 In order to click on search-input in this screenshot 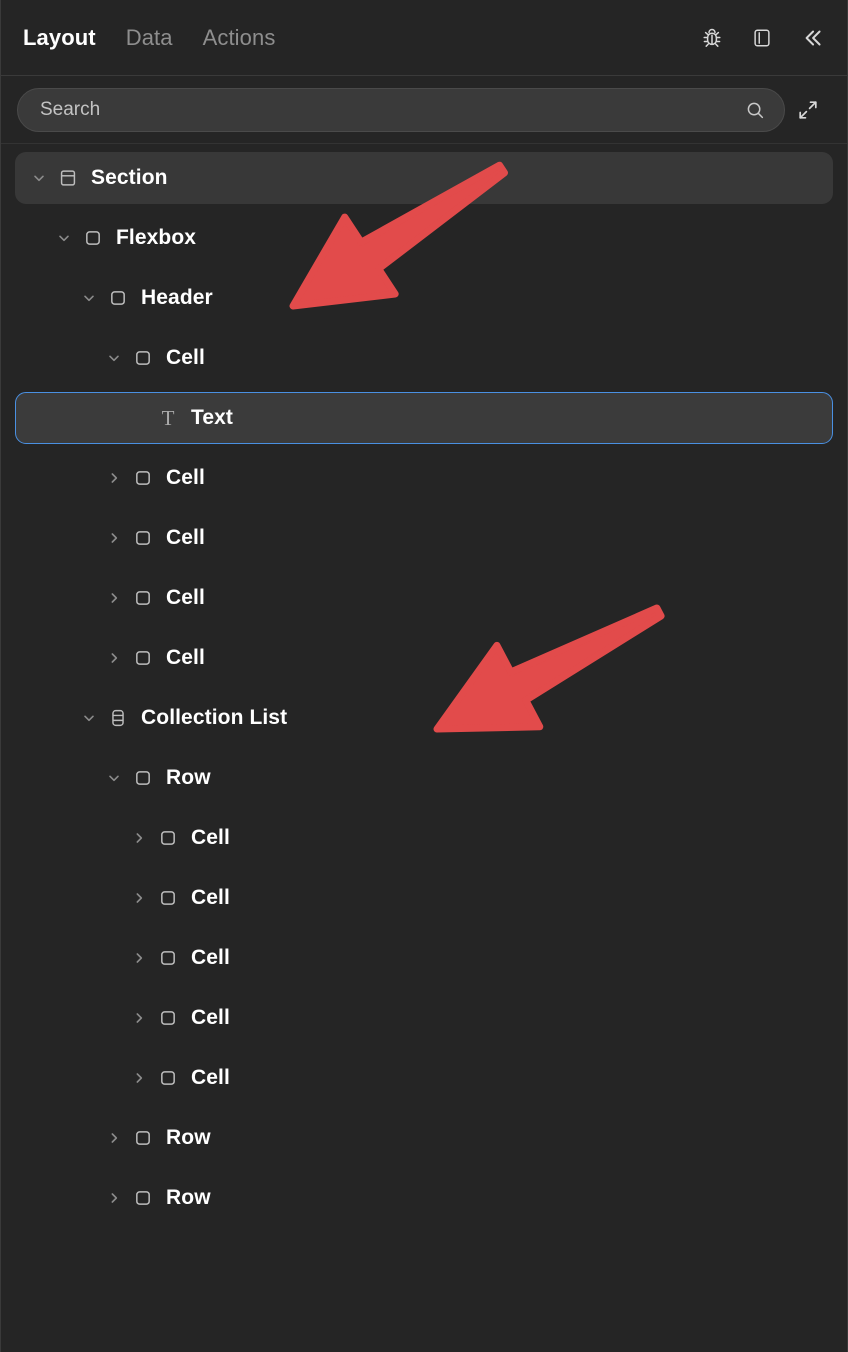, I will do `click(391, 109)`.